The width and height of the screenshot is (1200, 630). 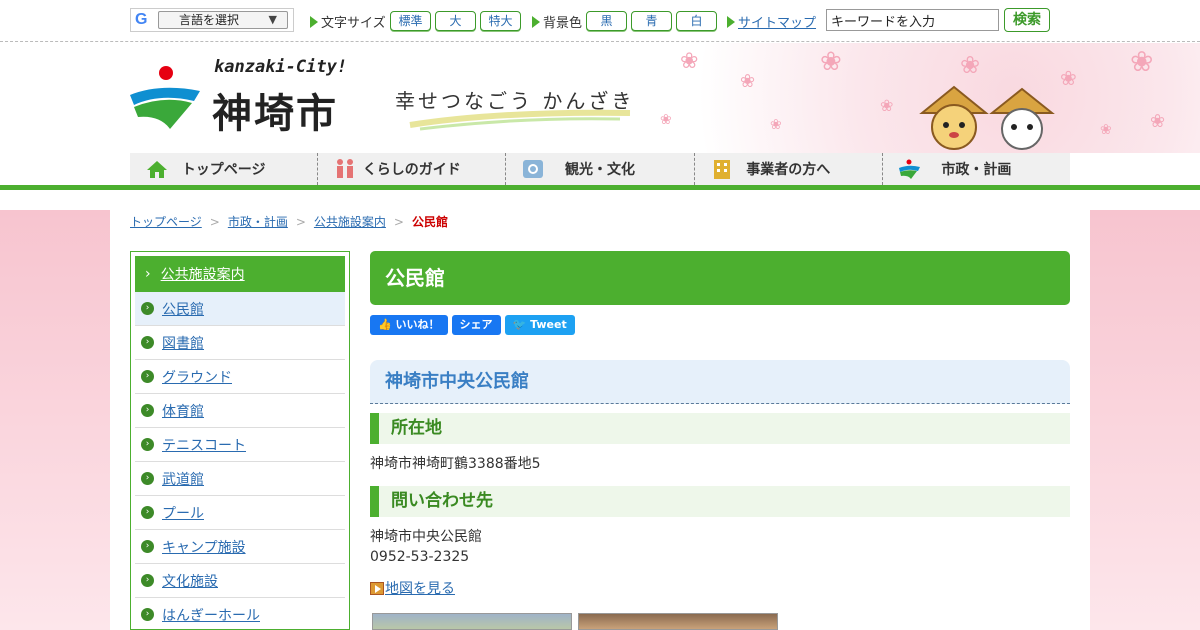 What do you see at coordinates (696, 21) in the screenshot?
I see `bgcolor-white-button: 白` at bounding box center [696, 21].